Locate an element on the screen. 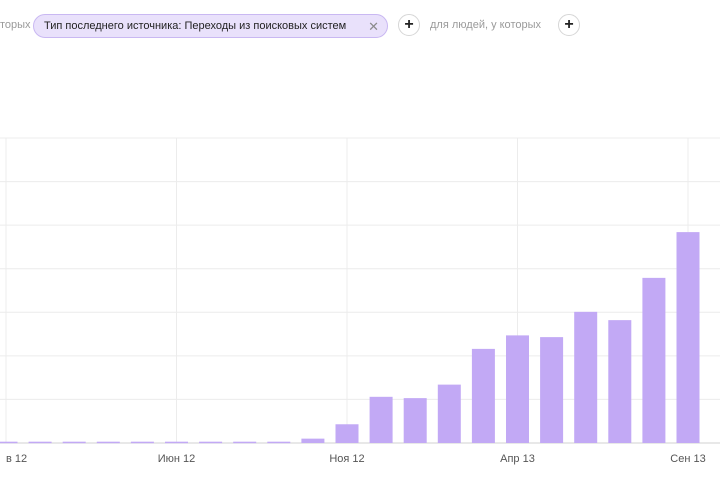 The width and height of the screenshot is (720, 480). x-tick-label: Сен 13 is located at coordinates (687, 459).